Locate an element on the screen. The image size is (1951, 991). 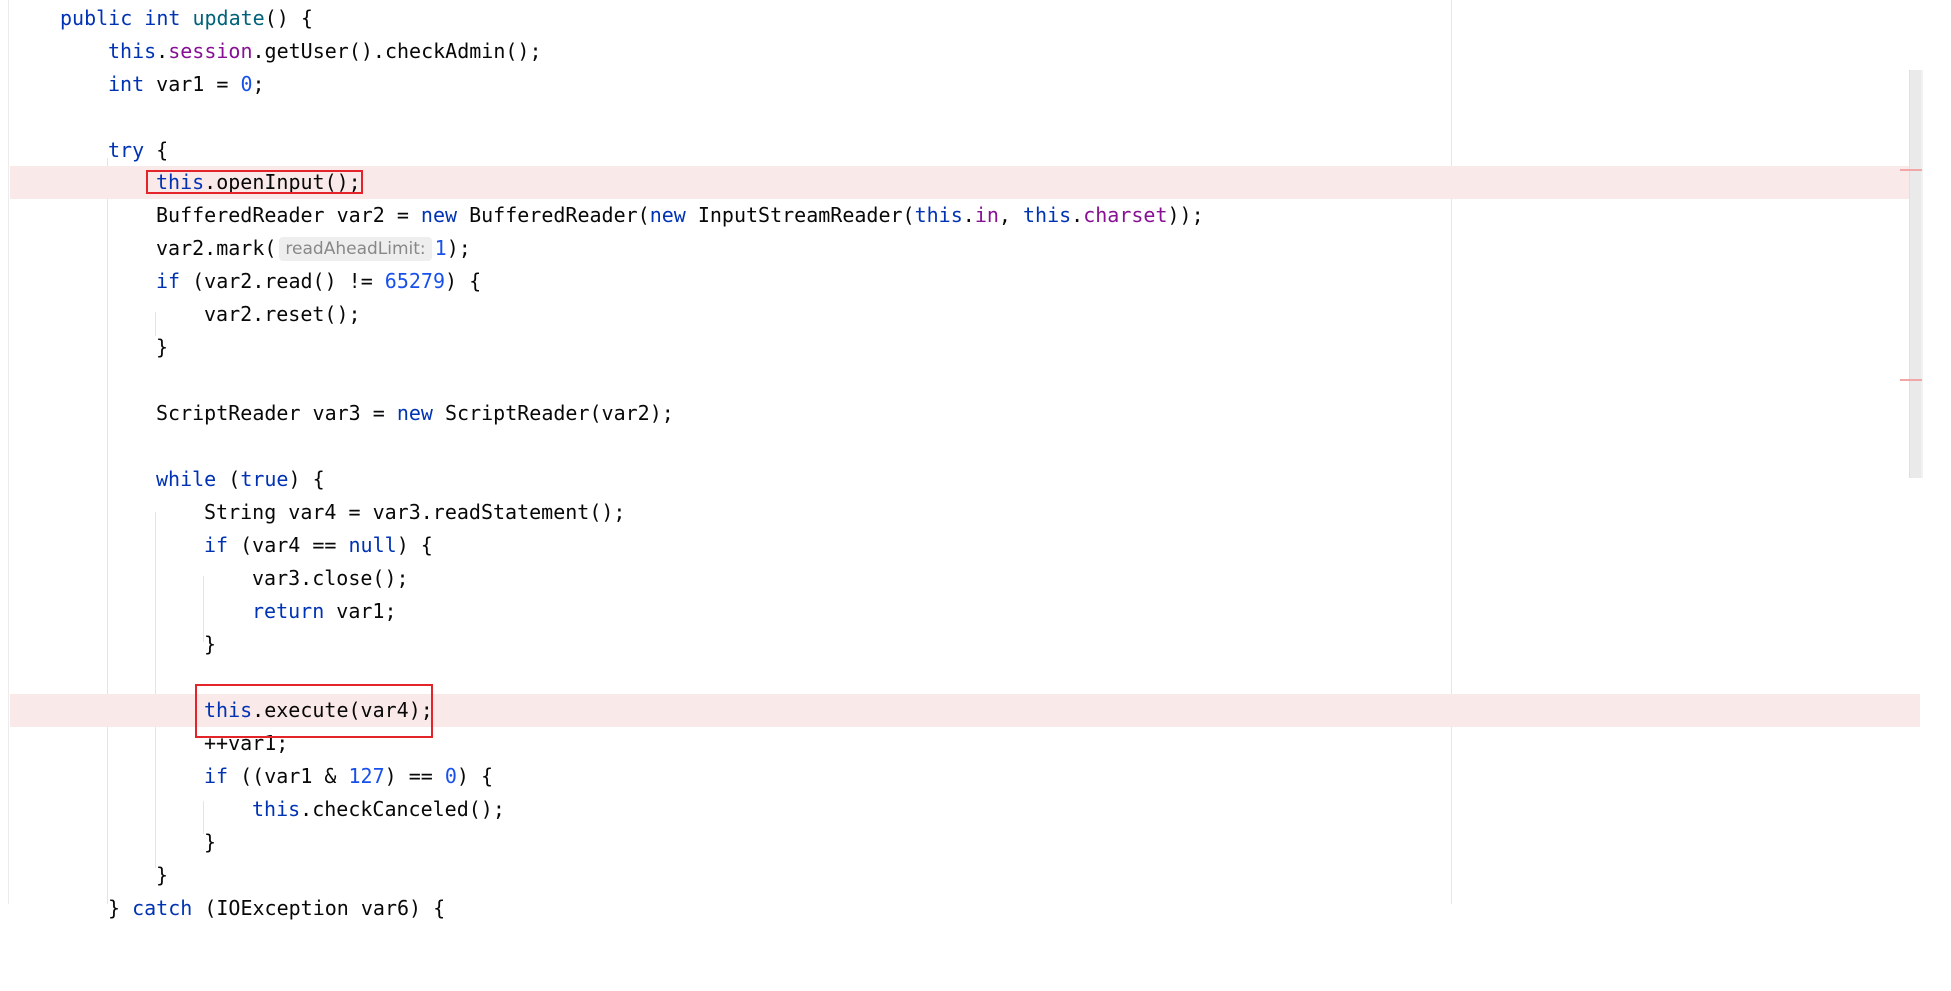
code-line: while (true) { is located at coordinates (965, 479).